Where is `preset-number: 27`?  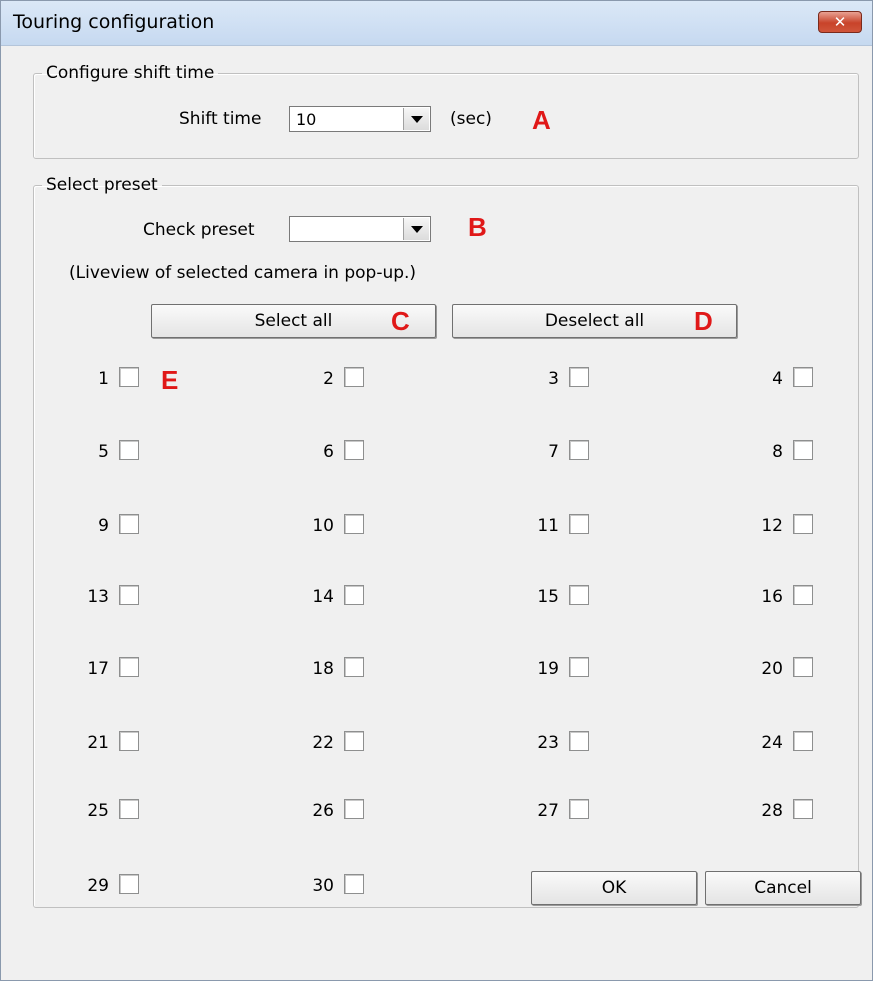
preset-number: 27 is located at coordinates (548, 811).